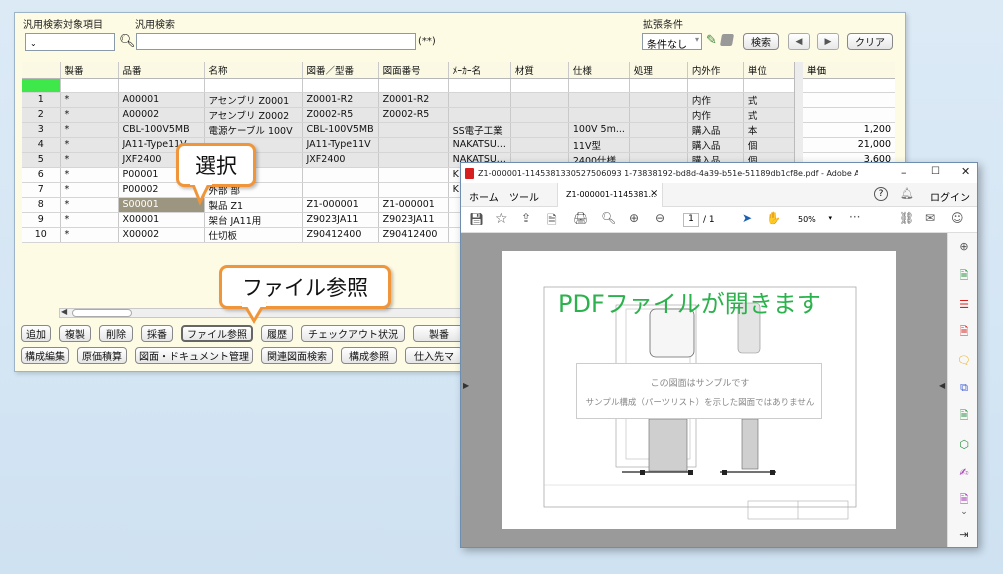  I want to click on table-cell: 内作, so click(715, 100).